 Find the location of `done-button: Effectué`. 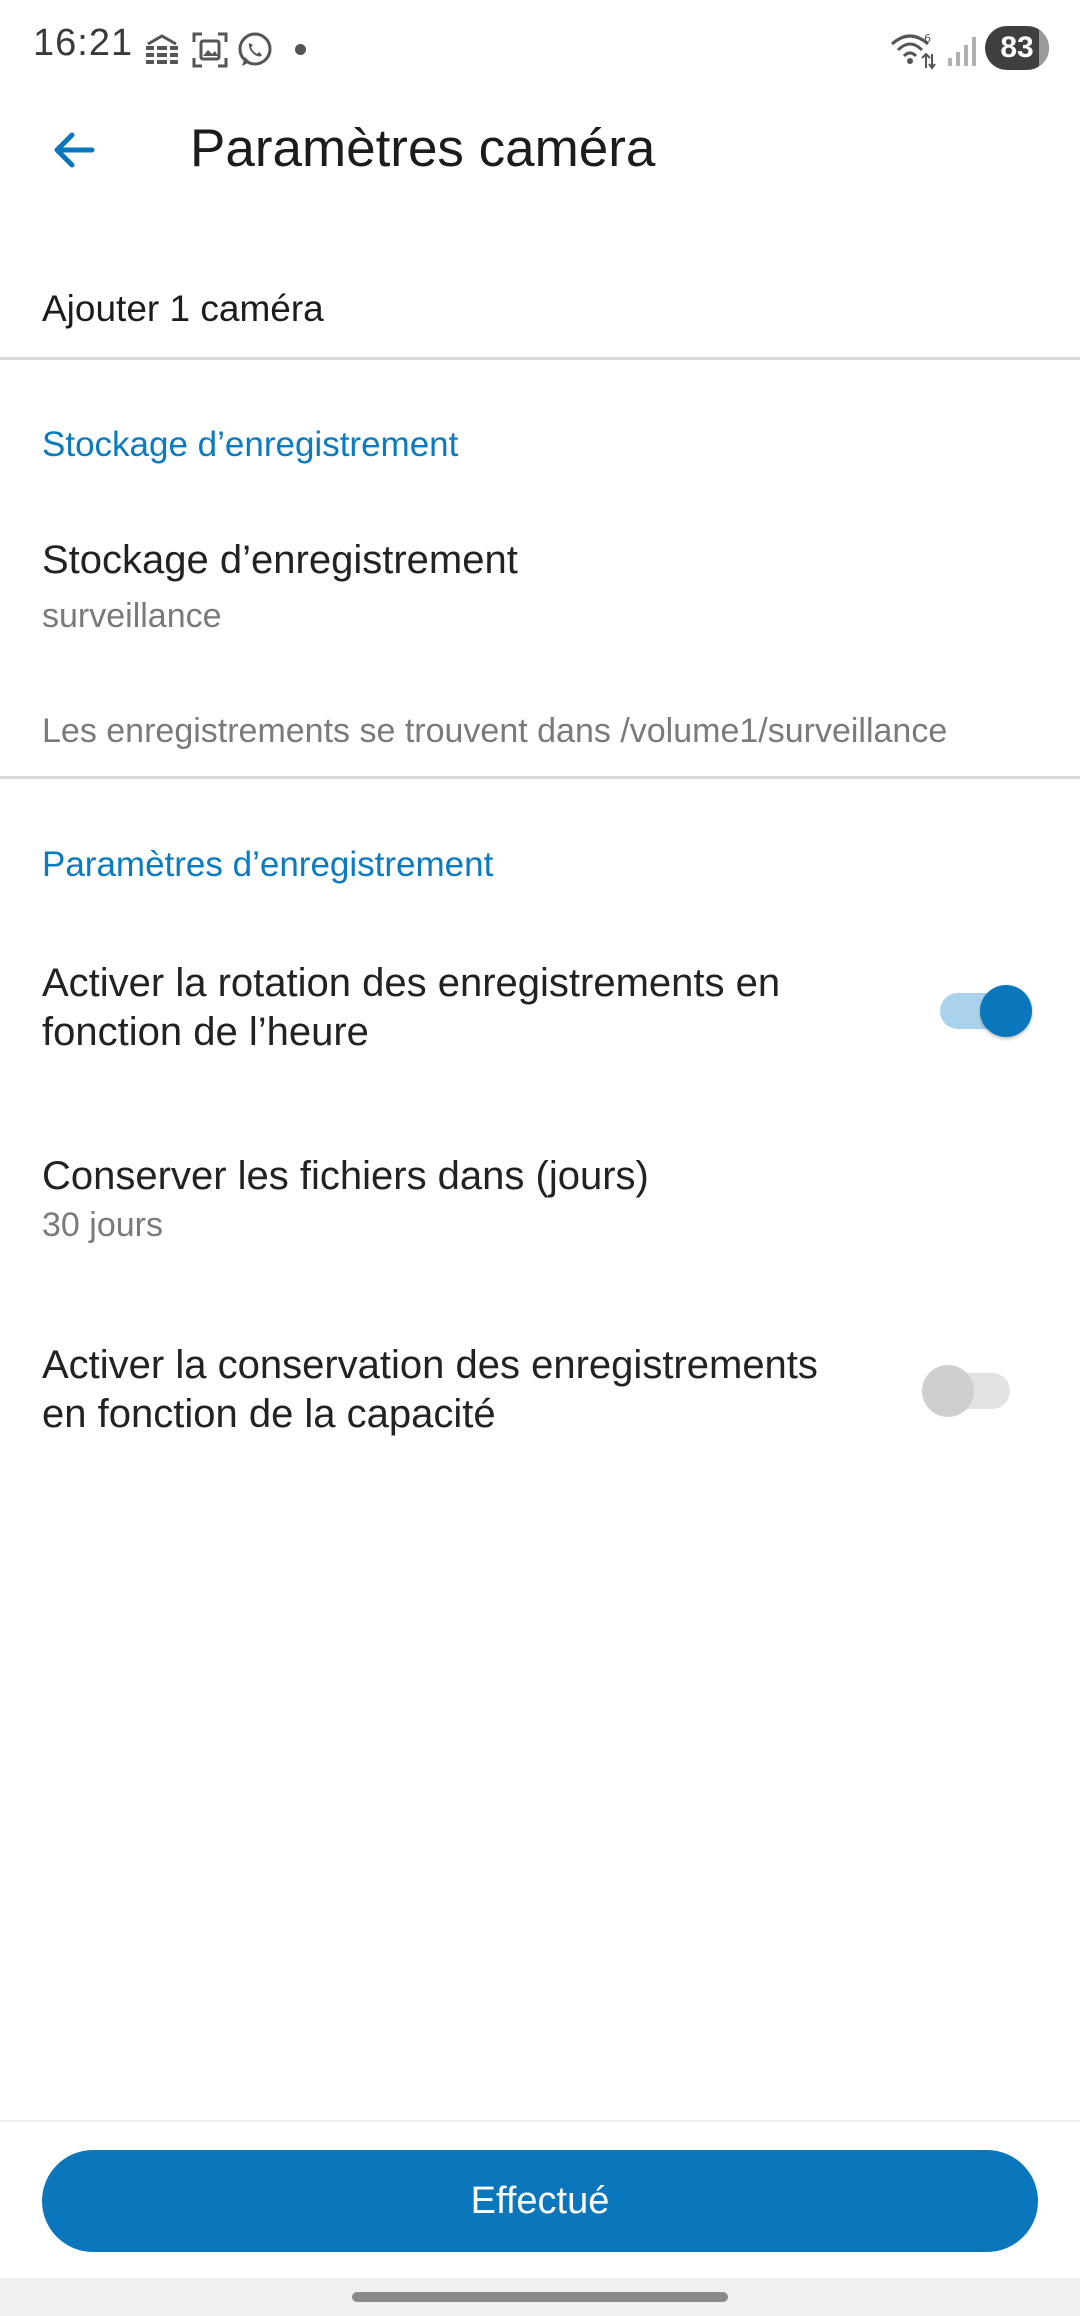

done-button: Effectué is located at coordinates (540, 2201).